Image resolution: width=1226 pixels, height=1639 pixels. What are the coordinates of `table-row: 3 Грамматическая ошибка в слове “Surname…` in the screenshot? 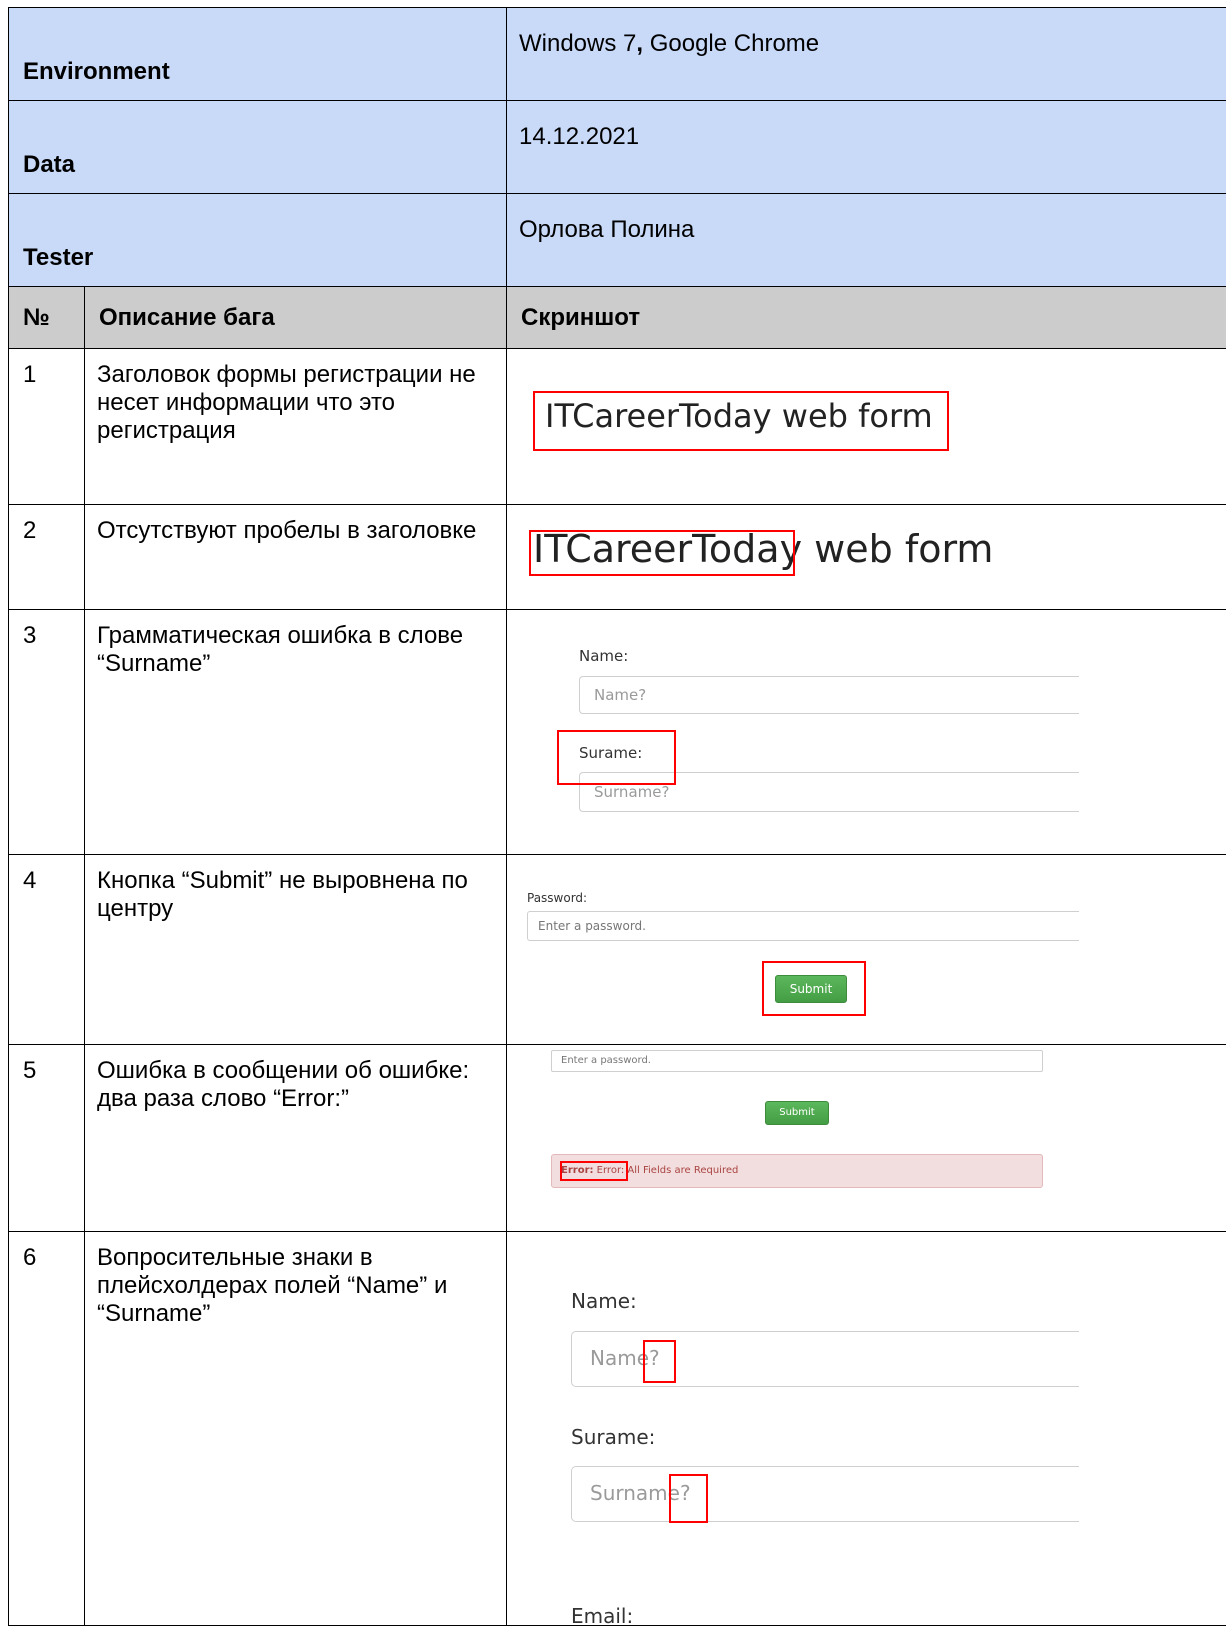 It's located at (617, 732).